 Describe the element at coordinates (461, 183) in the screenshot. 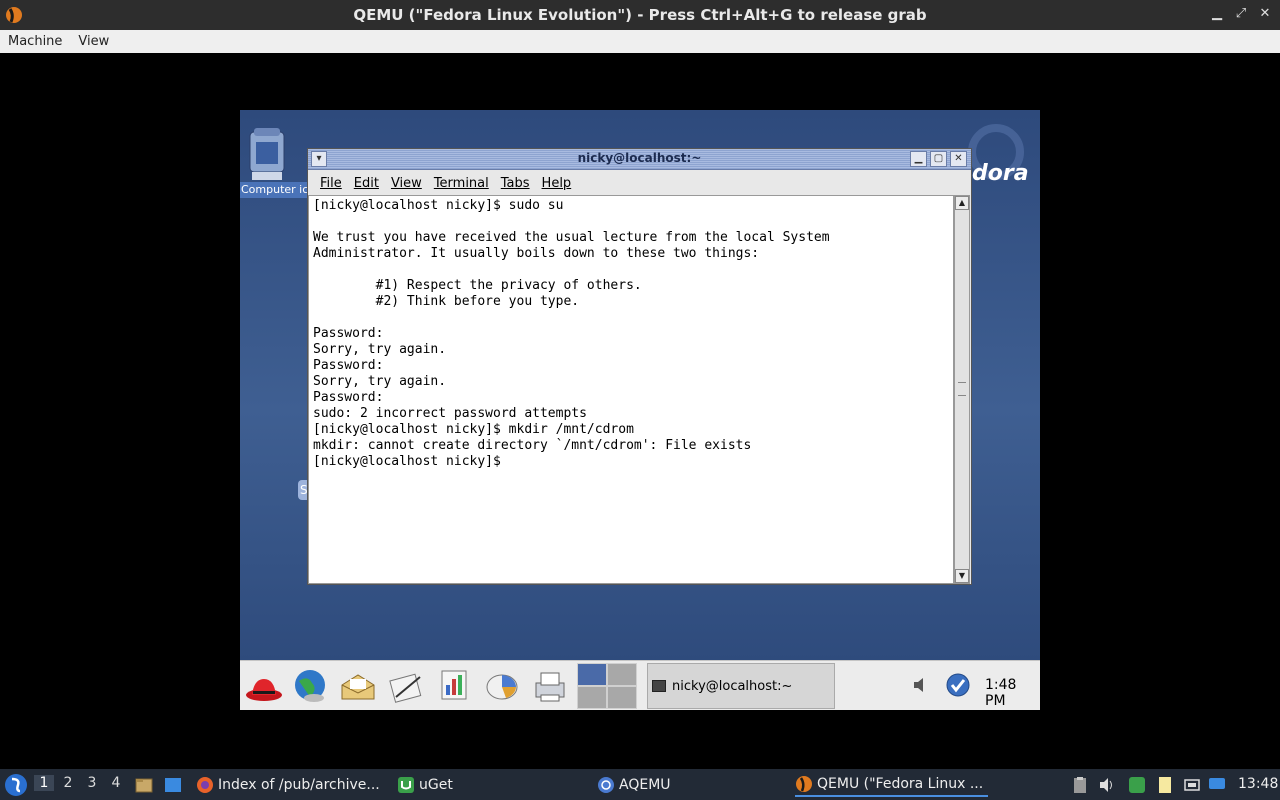

I see `menu-terminal: Terminal` at that location.